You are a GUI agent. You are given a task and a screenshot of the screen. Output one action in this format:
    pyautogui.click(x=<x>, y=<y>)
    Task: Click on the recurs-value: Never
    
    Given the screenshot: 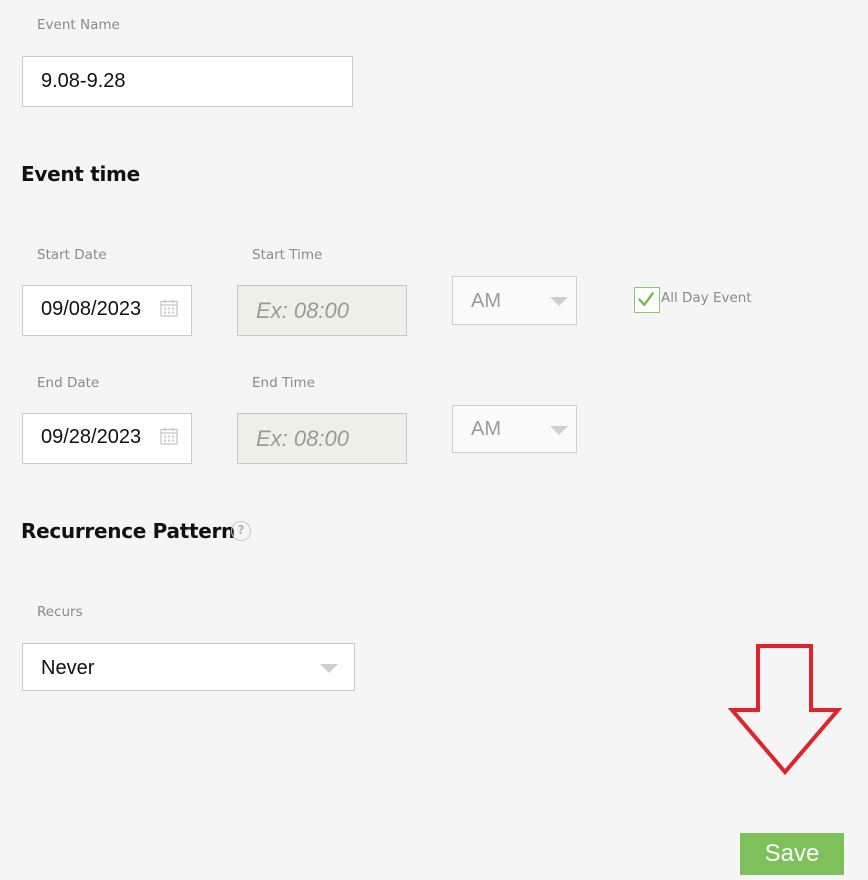 What is the action you would take?
    pyautogui.click(x=68, y=668)
    